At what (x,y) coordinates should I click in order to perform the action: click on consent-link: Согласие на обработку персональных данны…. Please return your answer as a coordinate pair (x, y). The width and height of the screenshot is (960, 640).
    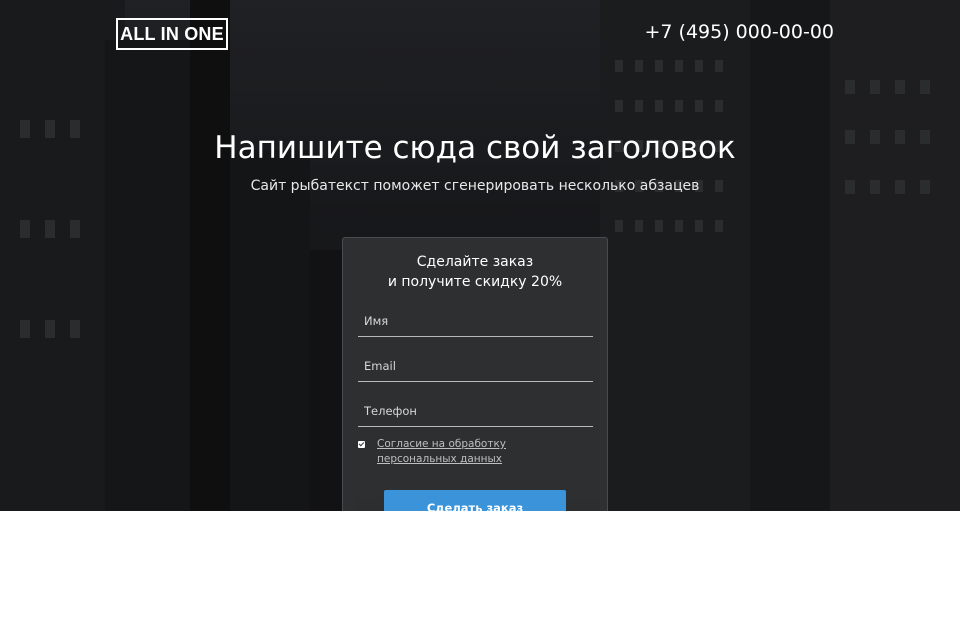
    Looking at the image, I should click on (482, 452).